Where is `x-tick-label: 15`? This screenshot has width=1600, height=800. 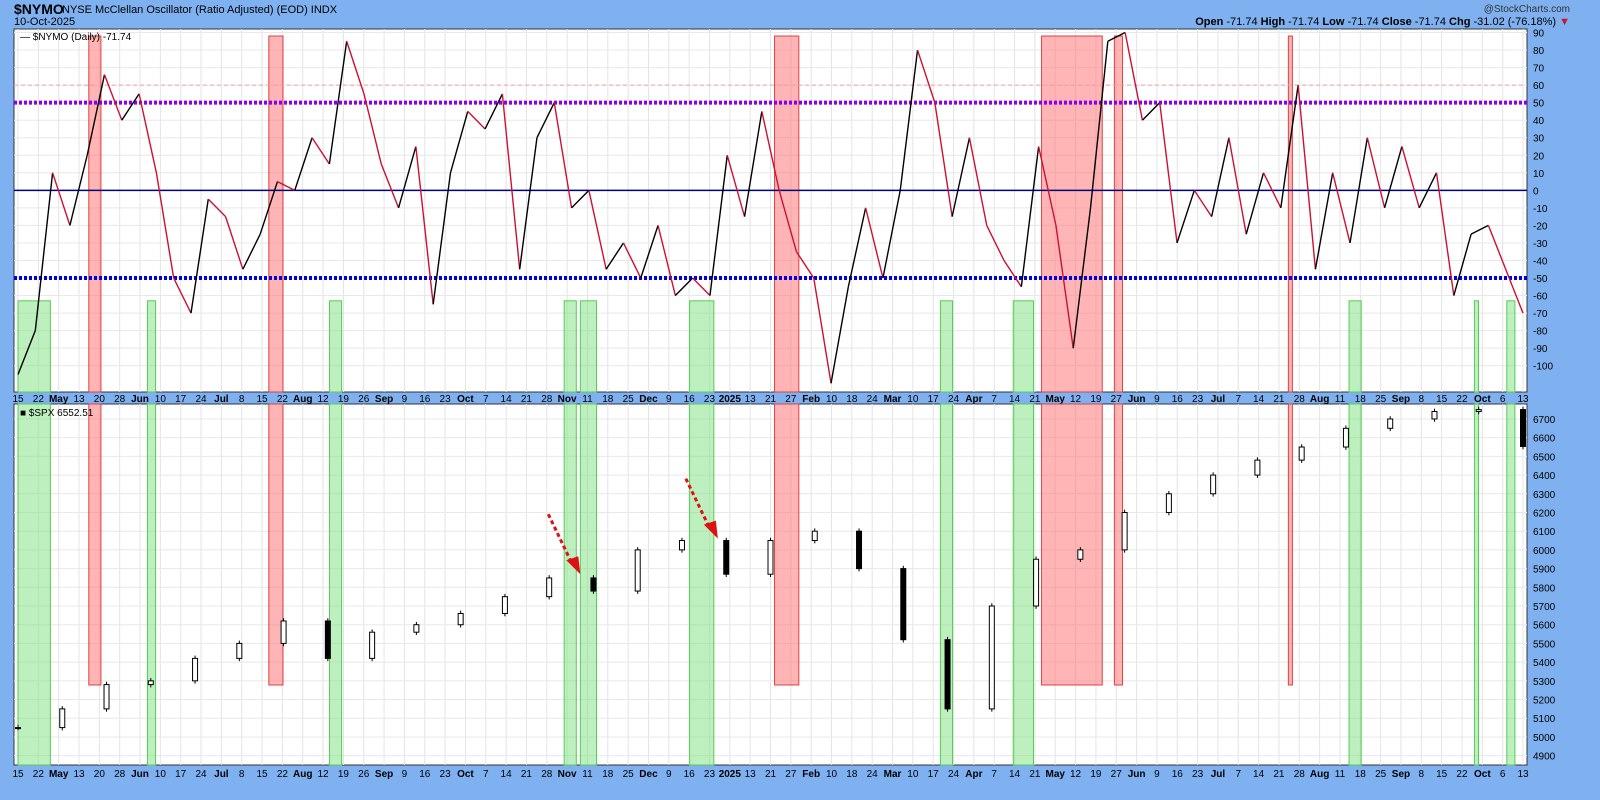
x-tick-label: 15 is located at coordinates (18, 399).